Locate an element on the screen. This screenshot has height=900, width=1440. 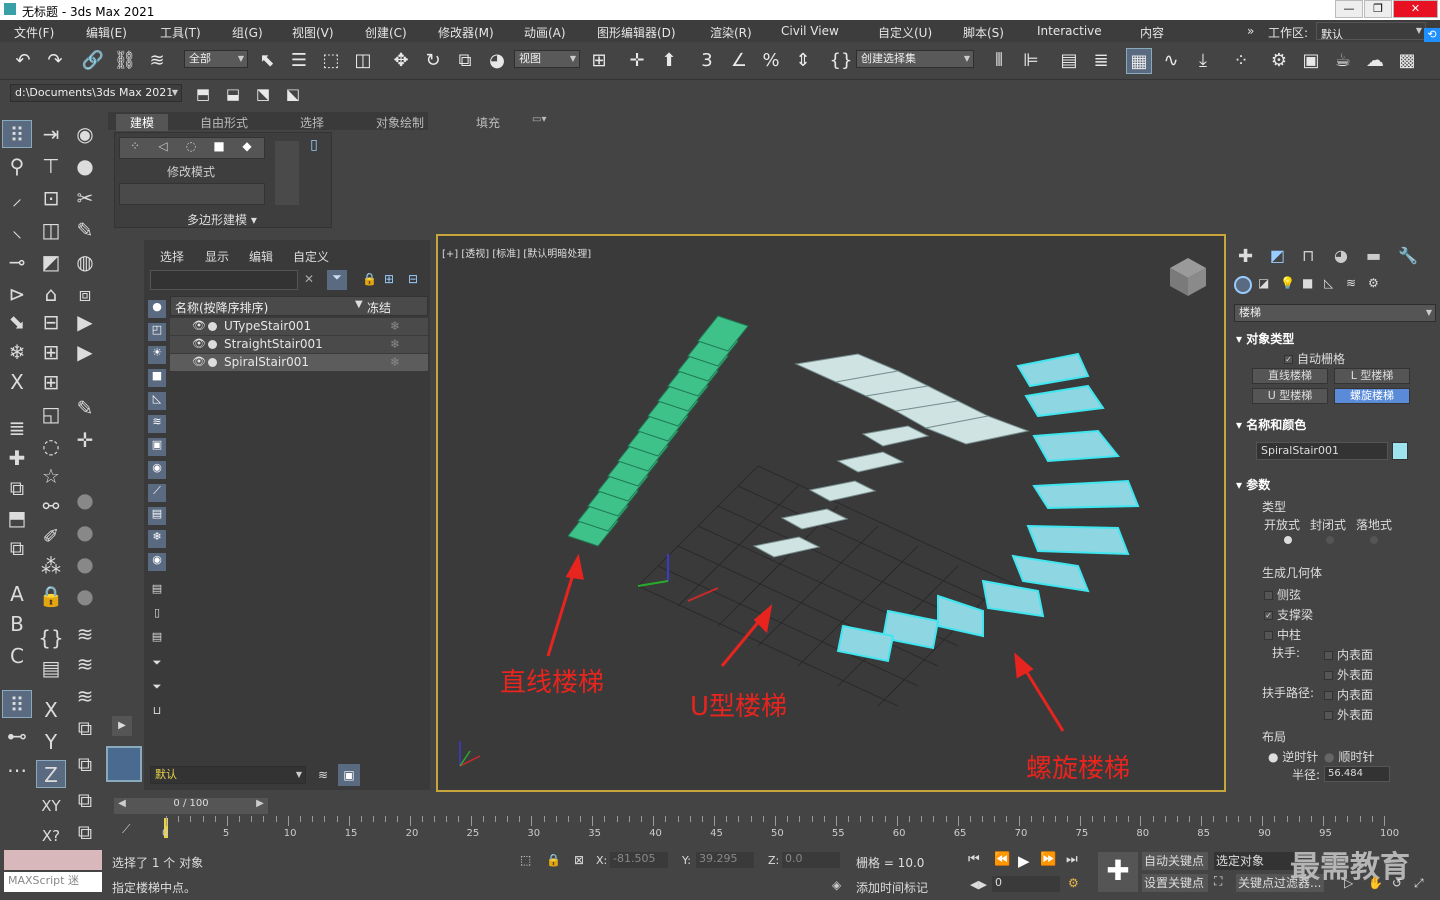
curve-editor-mini-icon: ⟋ is located at coordinates (126, 829).